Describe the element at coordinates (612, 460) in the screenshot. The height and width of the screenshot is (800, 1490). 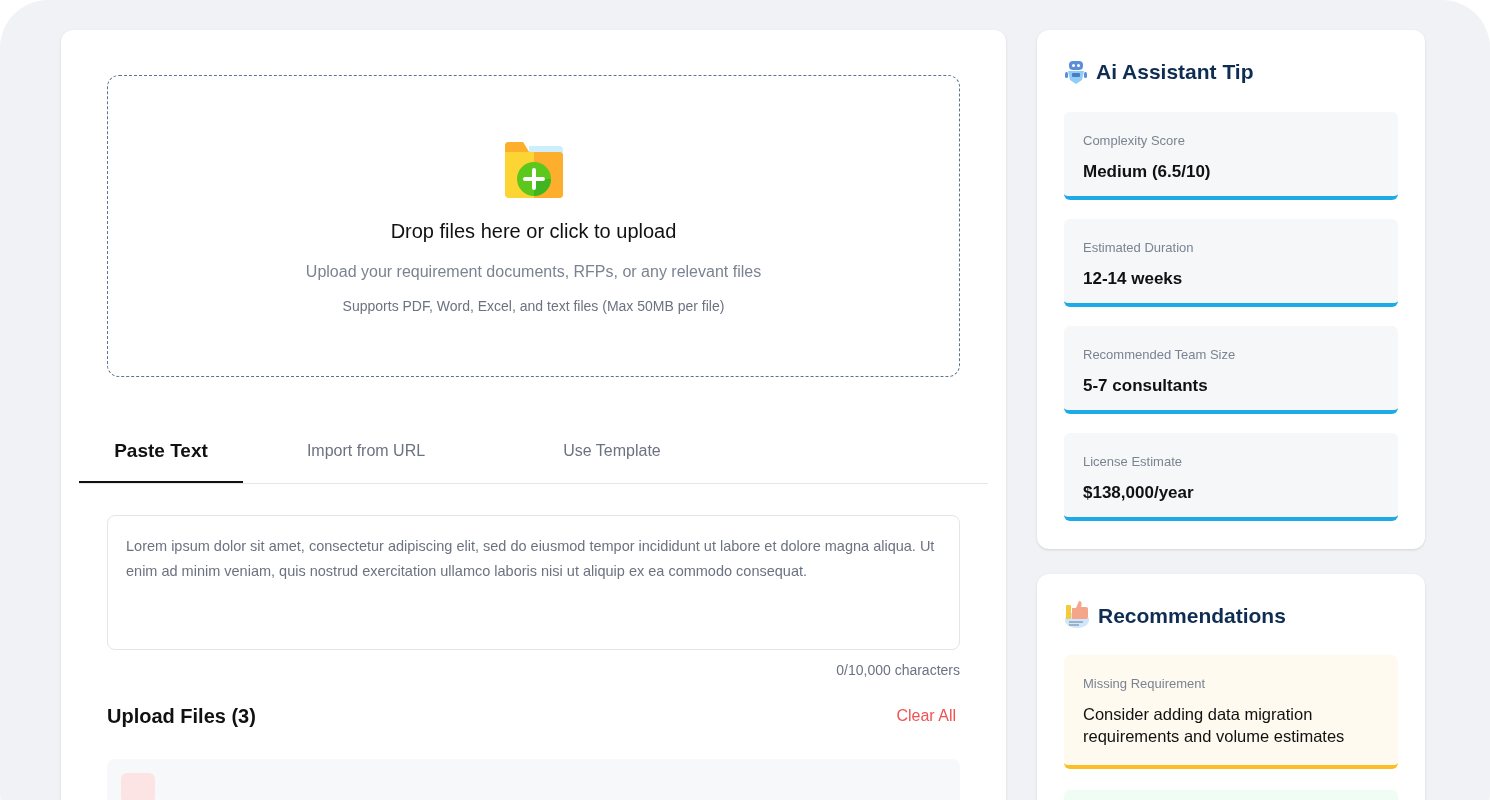
I see `tab: Use Template` at that location.